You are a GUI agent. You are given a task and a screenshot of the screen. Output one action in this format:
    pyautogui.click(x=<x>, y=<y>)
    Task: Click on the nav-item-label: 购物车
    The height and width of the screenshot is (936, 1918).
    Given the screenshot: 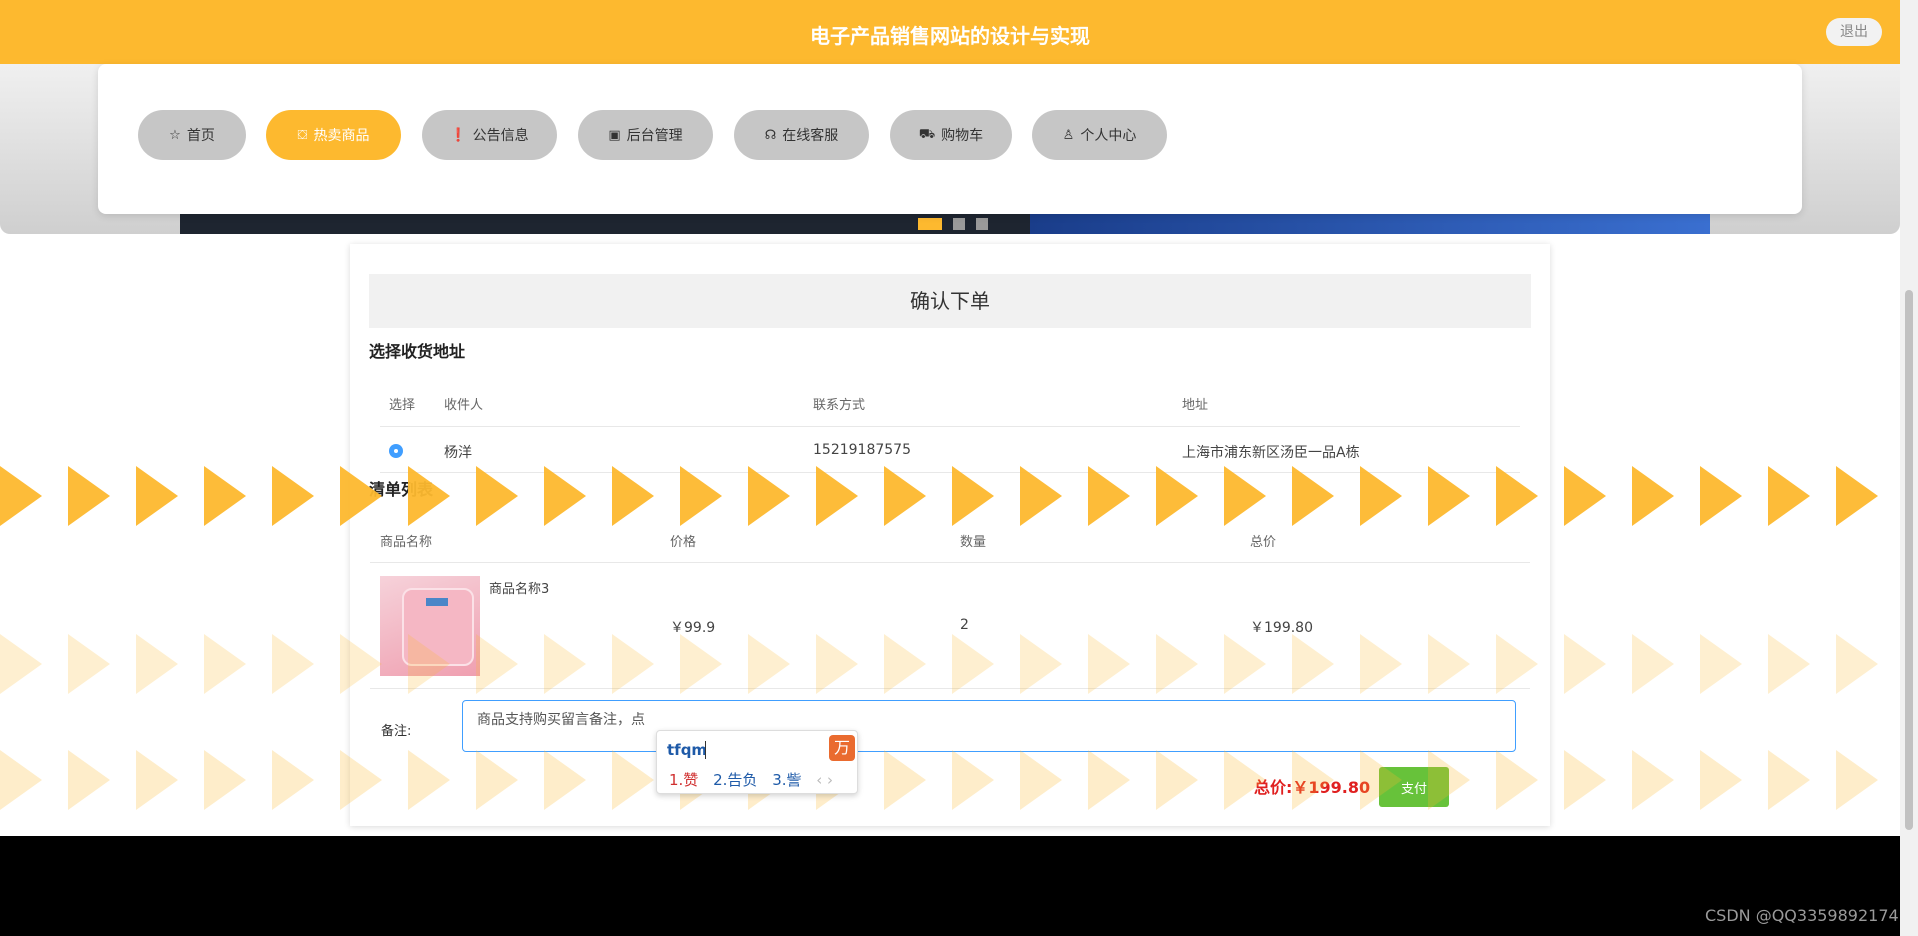 What is the action you would take?
    pyautogui.click(x=962, y=136)
    